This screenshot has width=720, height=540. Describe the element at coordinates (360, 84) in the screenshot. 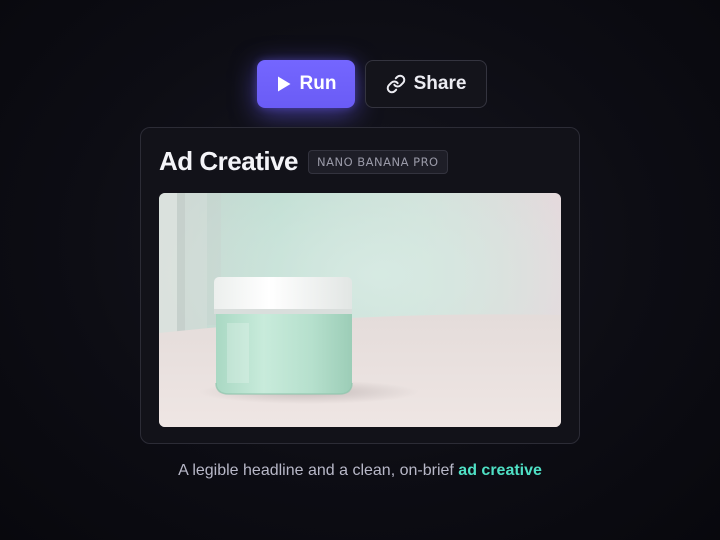

I see `toolbar: Run Share` at that location.